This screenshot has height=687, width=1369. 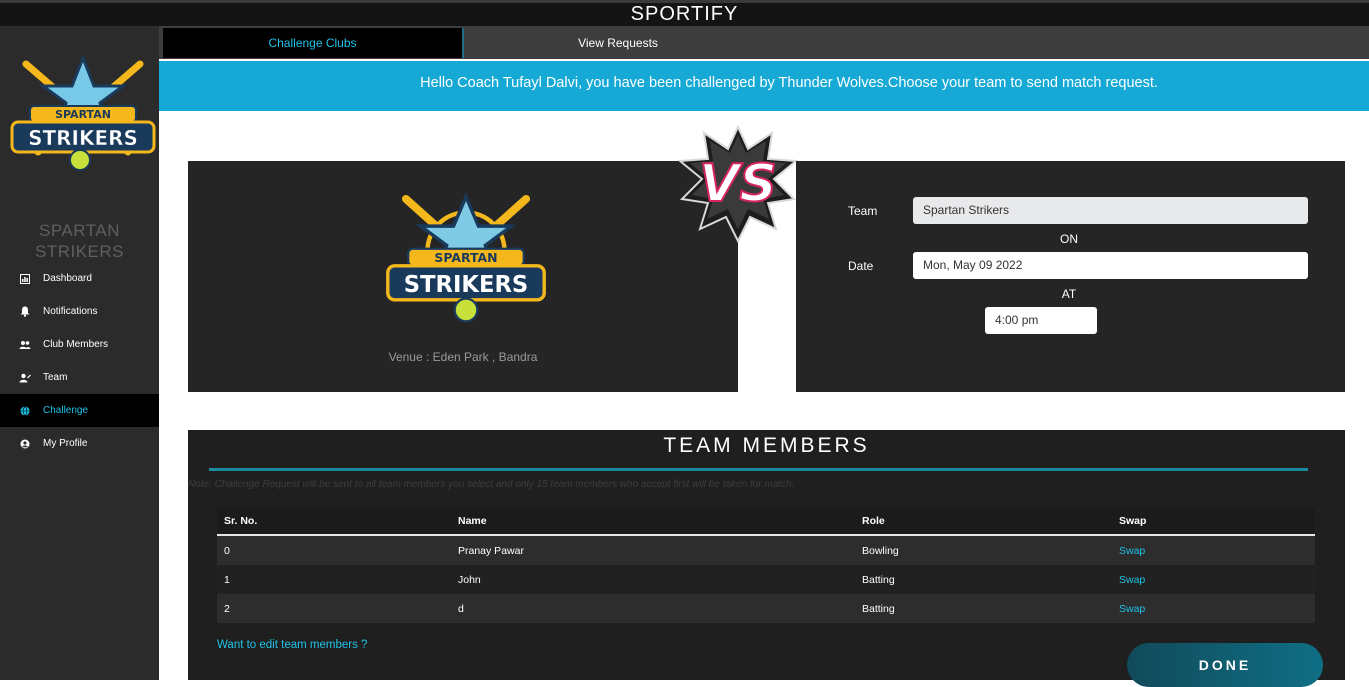 What do you see at coordinates (79, 377) in the screenshot?
I see `sidebar-item-team: Team` at bounding box center [79, 377].